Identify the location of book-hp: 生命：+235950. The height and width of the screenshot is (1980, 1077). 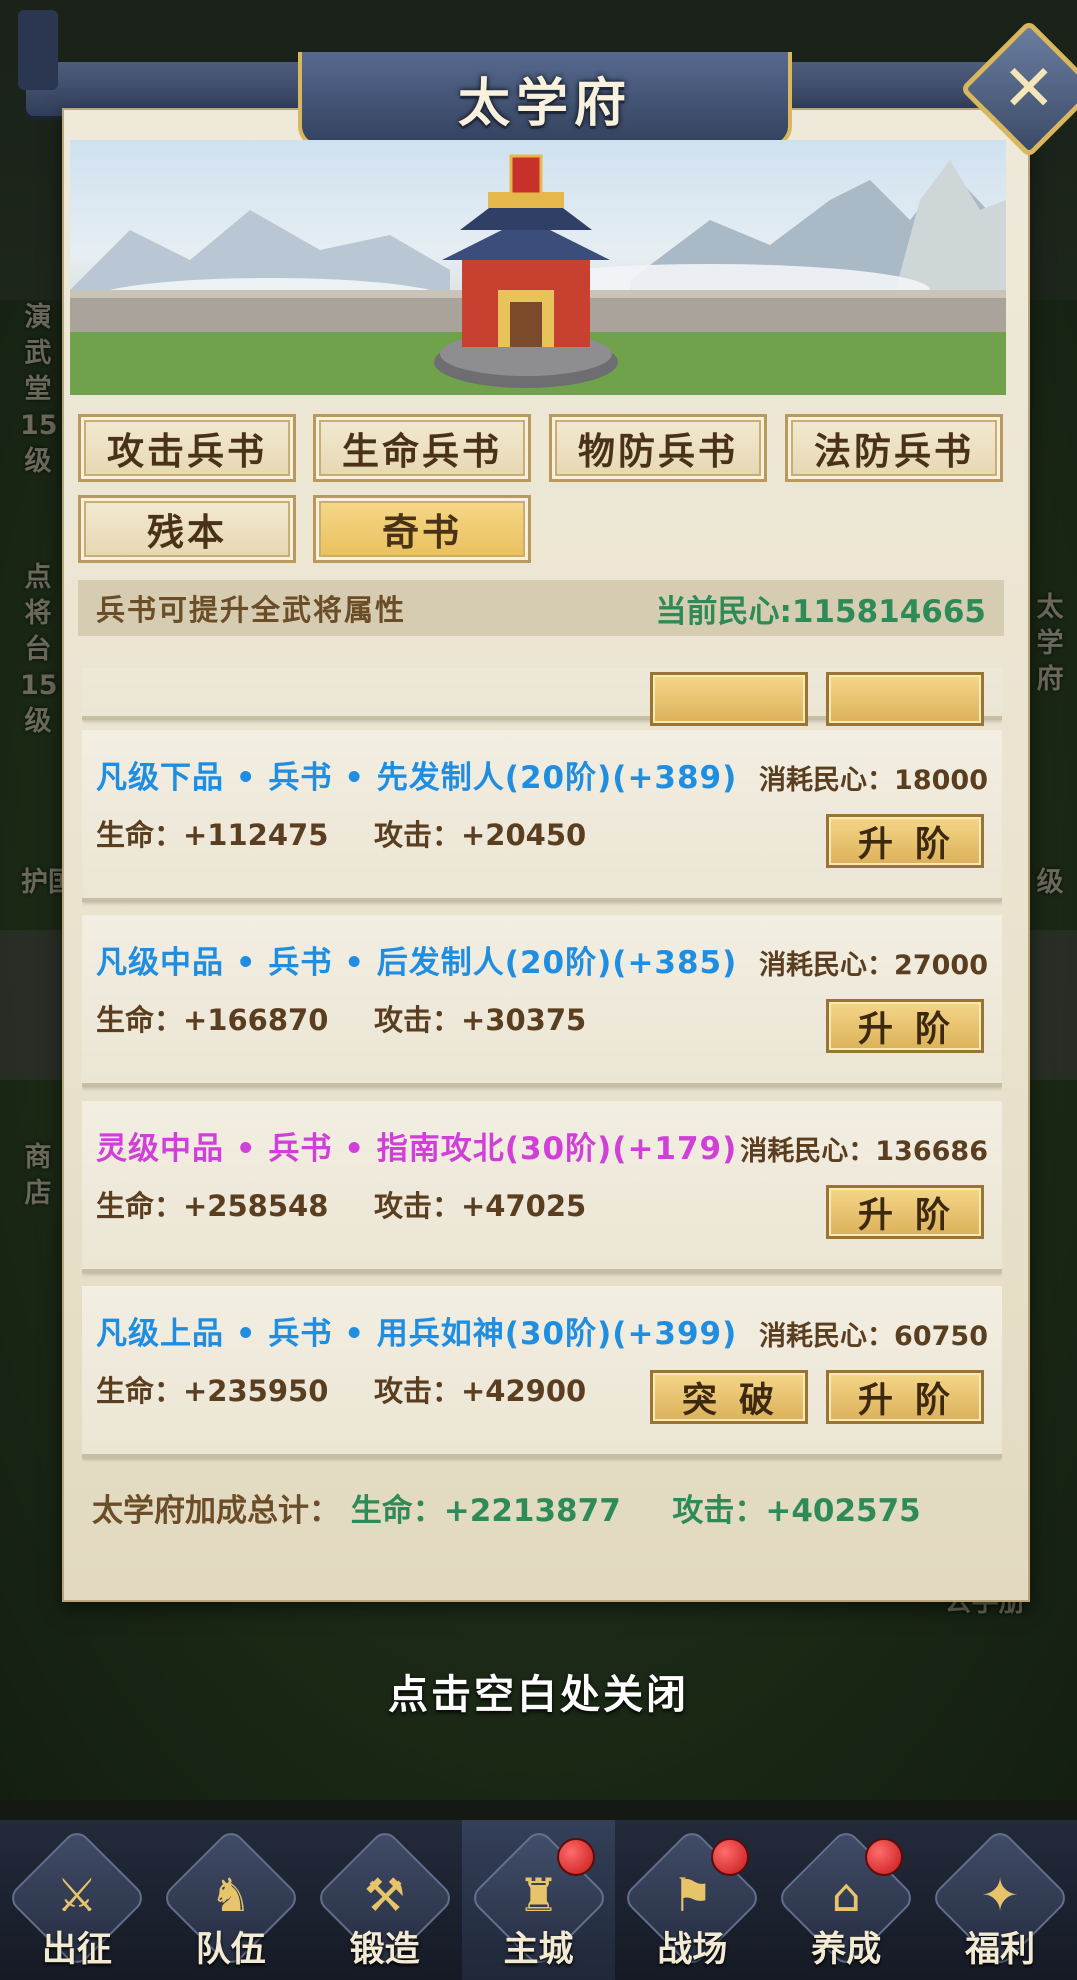
(212, 1391).